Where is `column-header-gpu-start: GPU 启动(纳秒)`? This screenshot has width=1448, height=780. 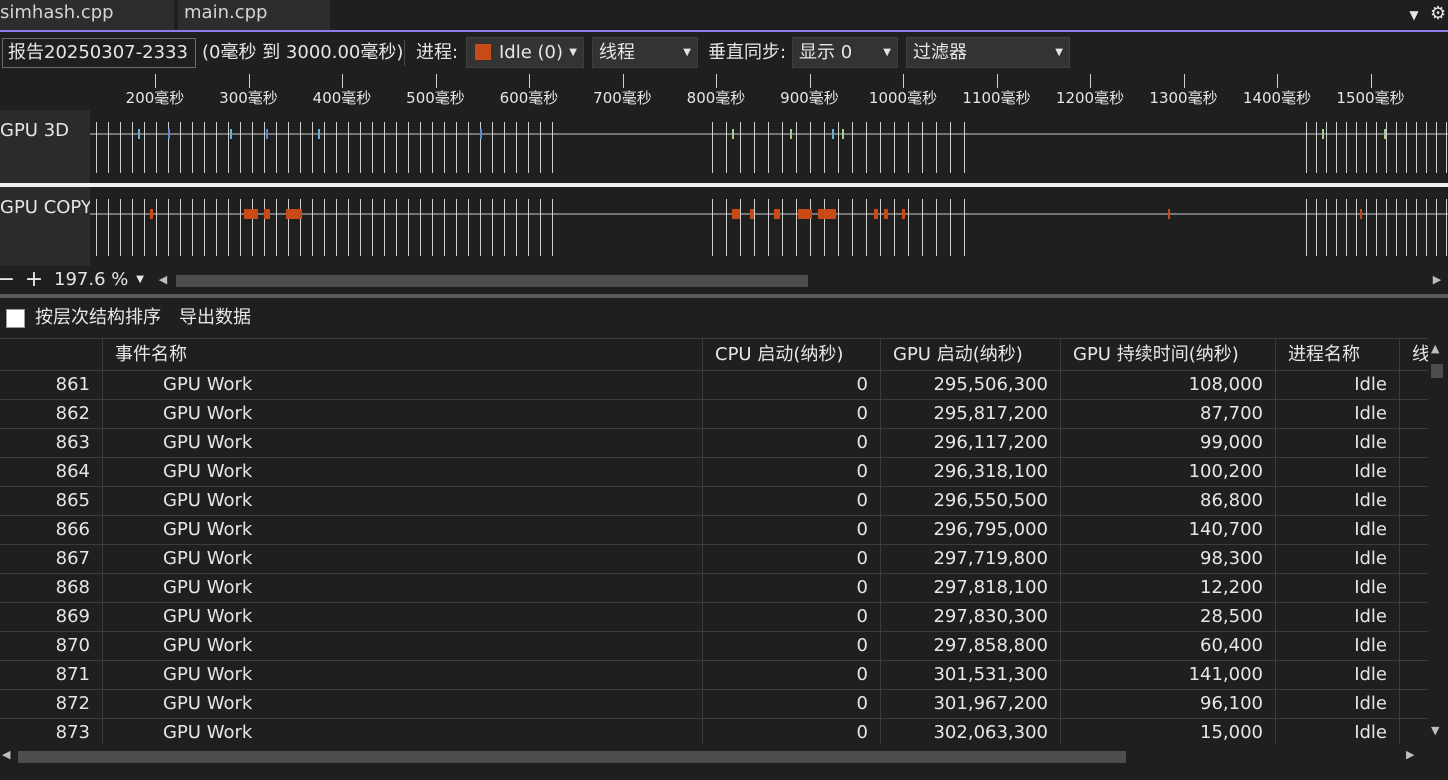 column-header-gpu-start: GPU 启动(纳秒) is located at coordinates (971, 355).